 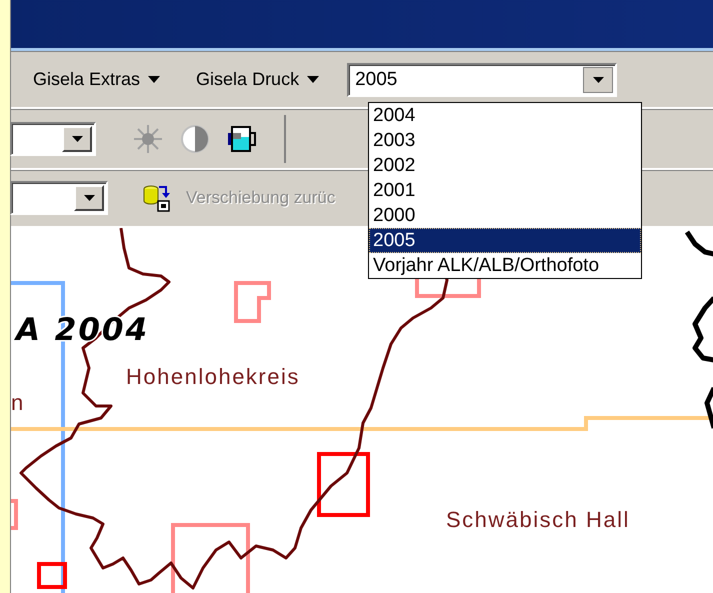 What do you see at coordinates (213, 376) in the screenshot?
I see `map-label: Hohenlohekreis` at bounding box center [213, 376].